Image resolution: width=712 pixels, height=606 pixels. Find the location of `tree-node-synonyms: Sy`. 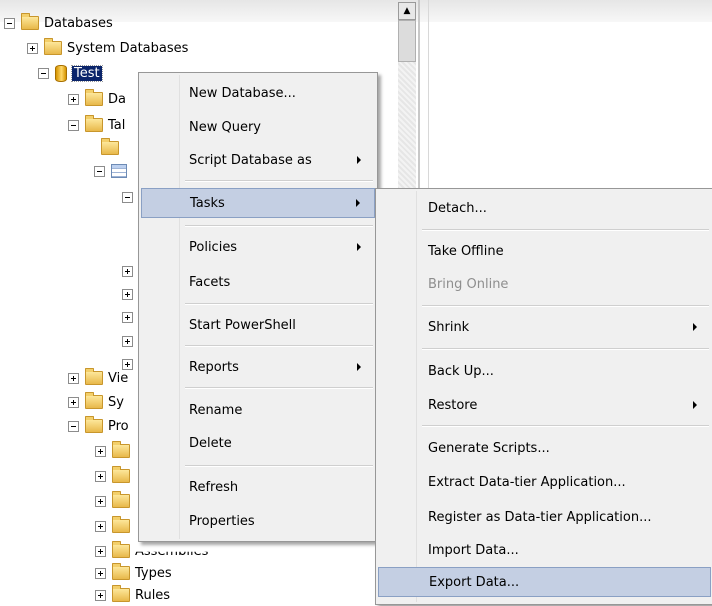

tree-node-synonyms: Sy is located at coordinates (96, 402).